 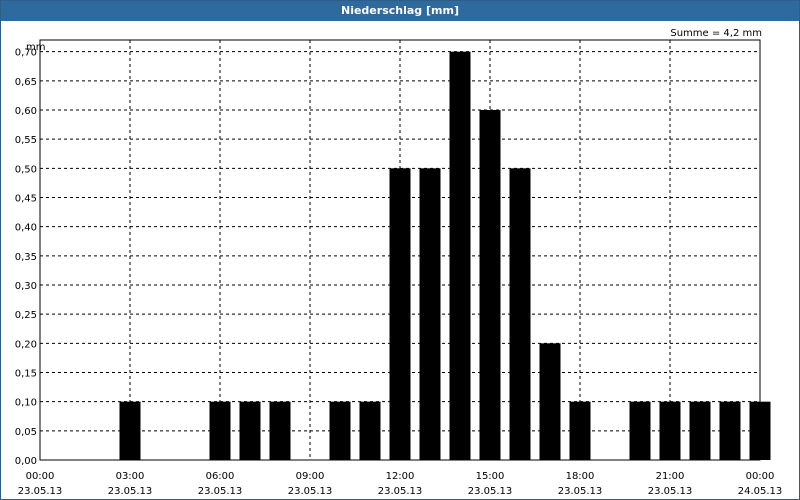 I want to click on y-tick-label: 0,15, so click(x=26, y=374).